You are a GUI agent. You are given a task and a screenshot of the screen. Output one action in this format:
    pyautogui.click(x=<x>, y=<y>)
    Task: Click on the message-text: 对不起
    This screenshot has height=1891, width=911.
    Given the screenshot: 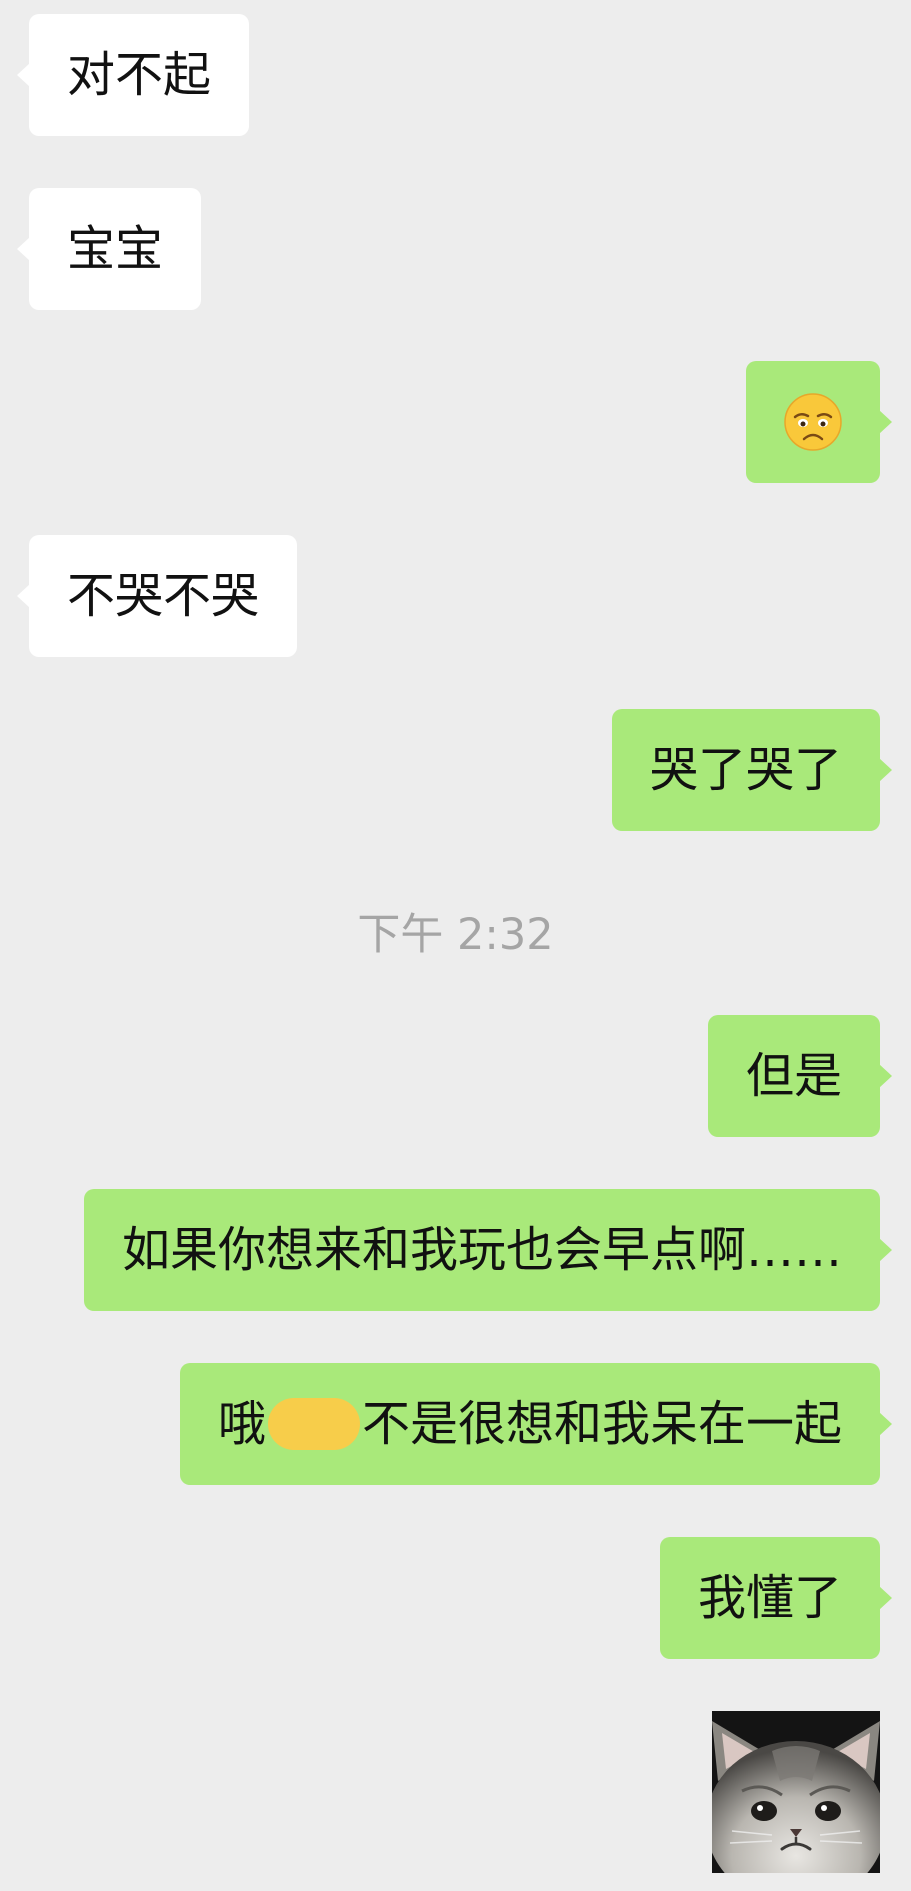 What is the action you would take?
    pyautogui.click(x=139, y=75)
    